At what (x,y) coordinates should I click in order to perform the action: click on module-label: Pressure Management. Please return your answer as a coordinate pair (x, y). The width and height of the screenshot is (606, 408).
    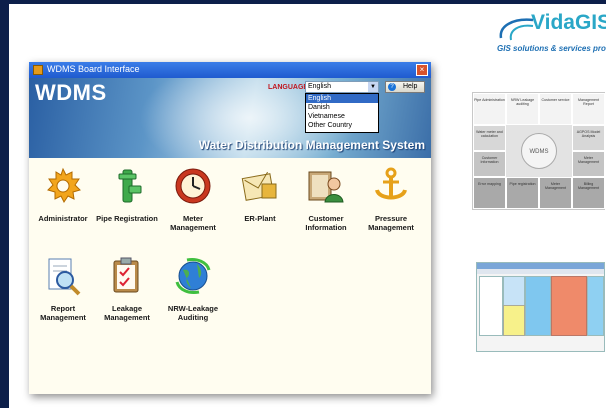
    Looking at the image, I should click on (391, 223).